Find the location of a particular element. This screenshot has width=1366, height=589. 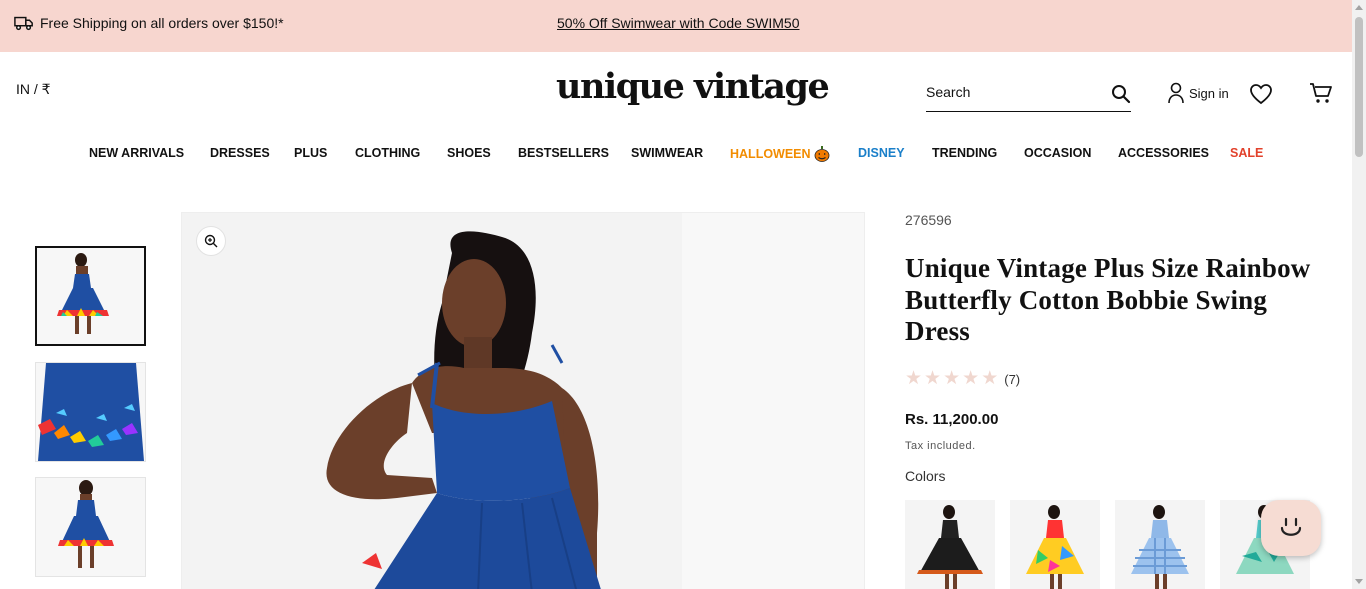

nav-dresses: DRESSES is located at coordinates (240, 153).